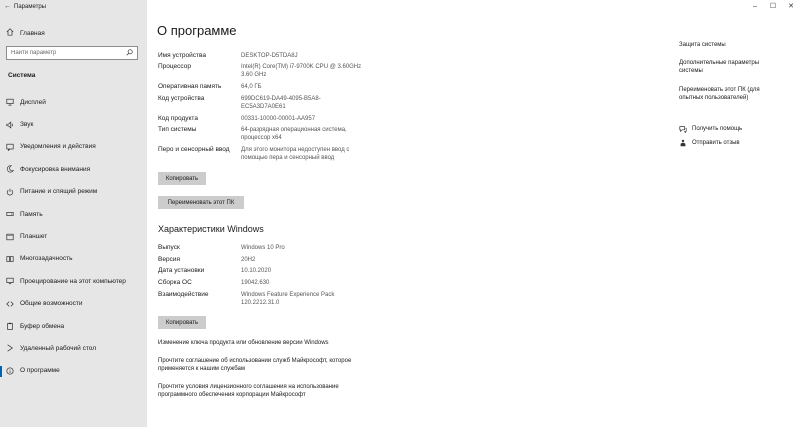 The image size is (800, 427). Describe the element at coordinates (66, 53) in the screenshot. I see `search-input` at that location.